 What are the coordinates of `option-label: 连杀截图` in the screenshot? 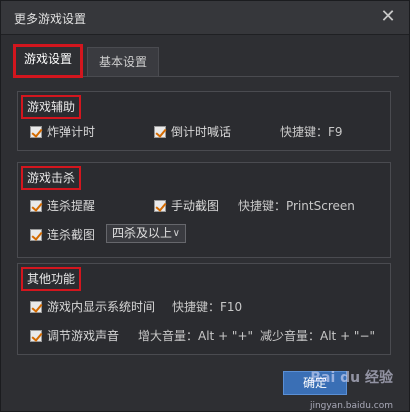 It's located at (71, 235).